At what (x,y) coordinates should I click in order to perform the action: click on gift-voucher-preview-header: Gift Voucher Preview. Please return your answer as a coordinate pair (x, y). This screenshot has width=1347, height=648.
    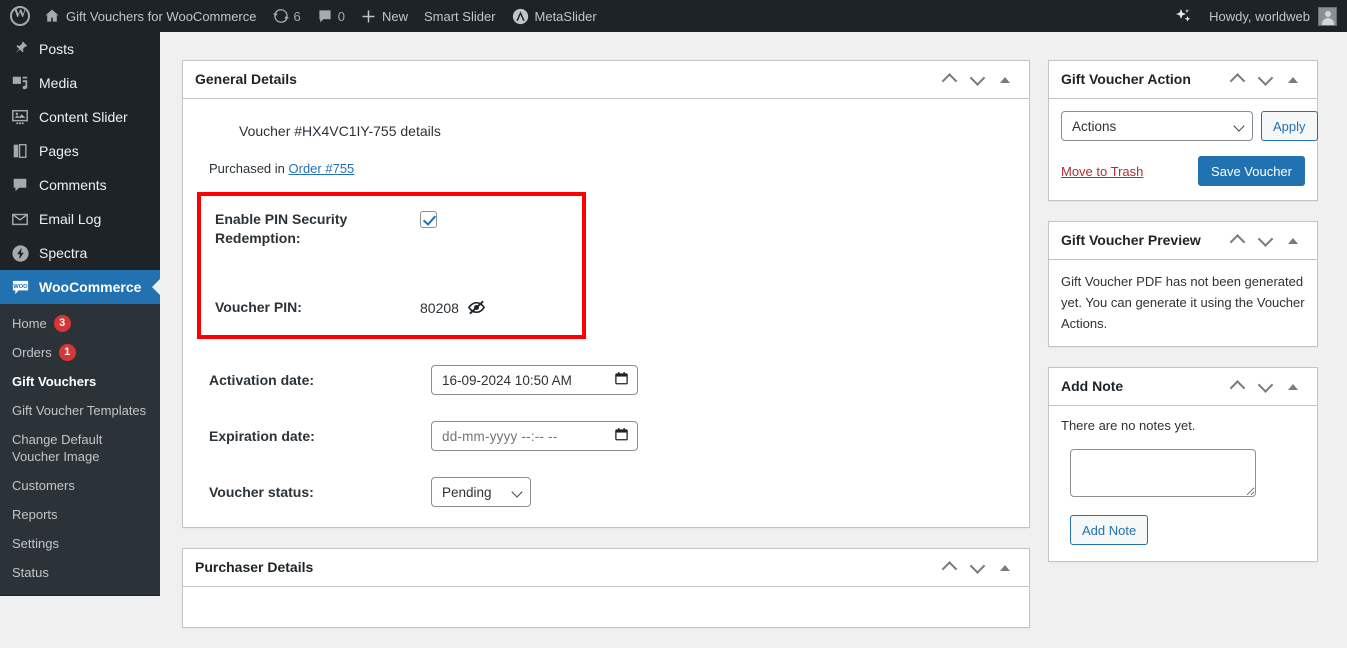
    Looking at the image, I should click on (1183, 241).